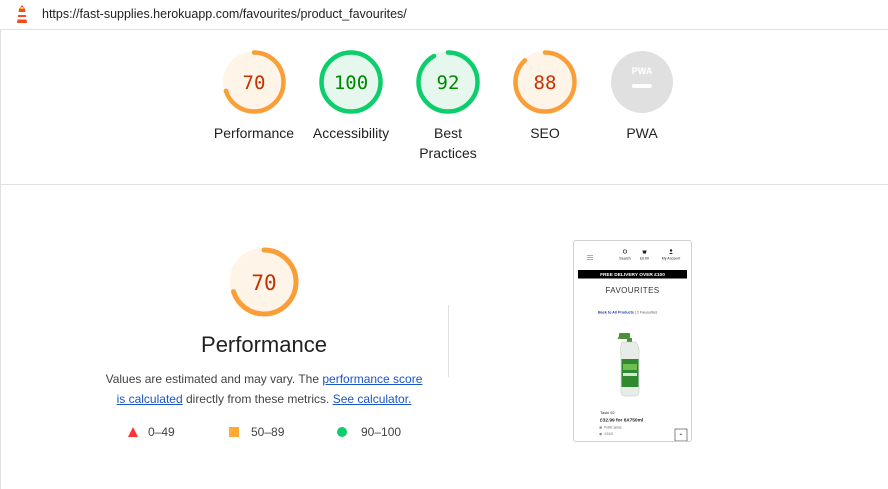 The width and height of the screenshot is (888, 489). I want to click on square-icon, so click(234, 432).